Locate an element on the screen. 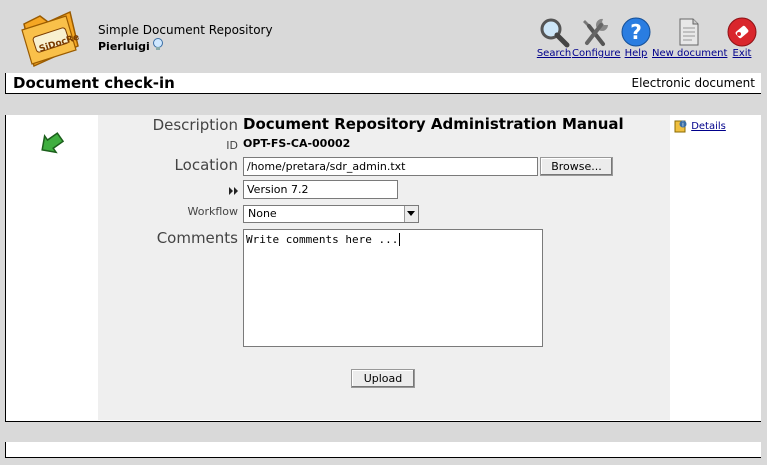  page-title-bar: Document check-in Electronic document is located at coordinates (383, 83).